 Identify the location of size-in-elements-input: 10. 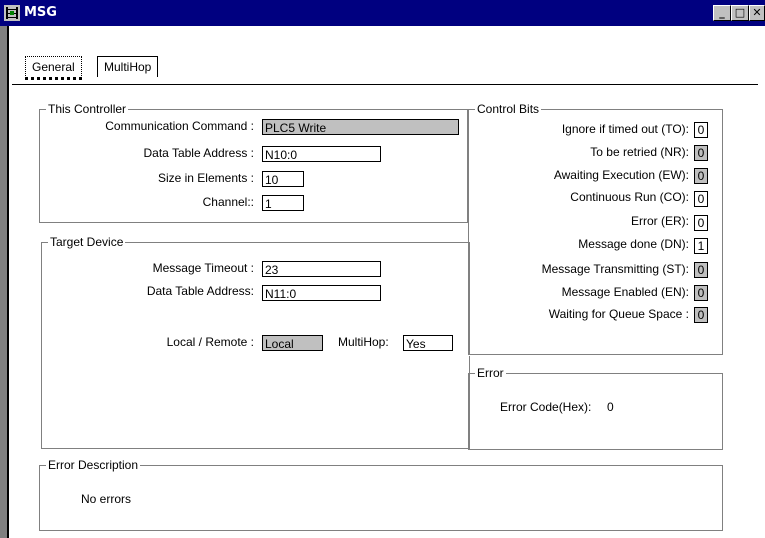
(283, 179).